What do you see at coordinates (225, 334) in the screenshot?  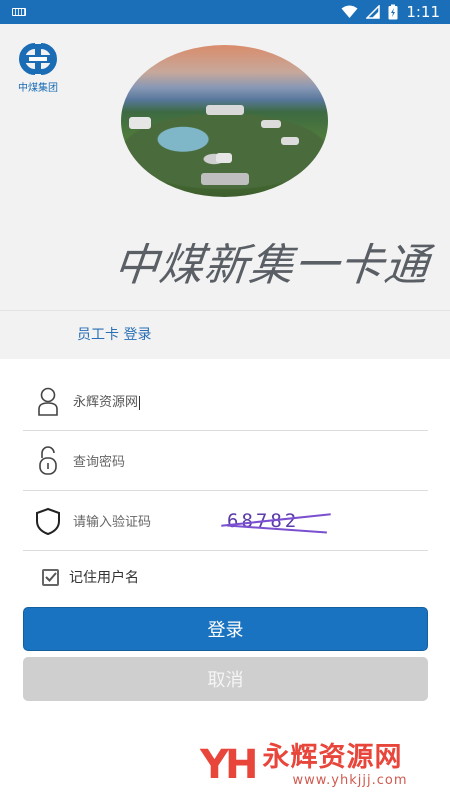 I see `login-tab-bar: 员工卡 登录` at bounding box center [225, 334].